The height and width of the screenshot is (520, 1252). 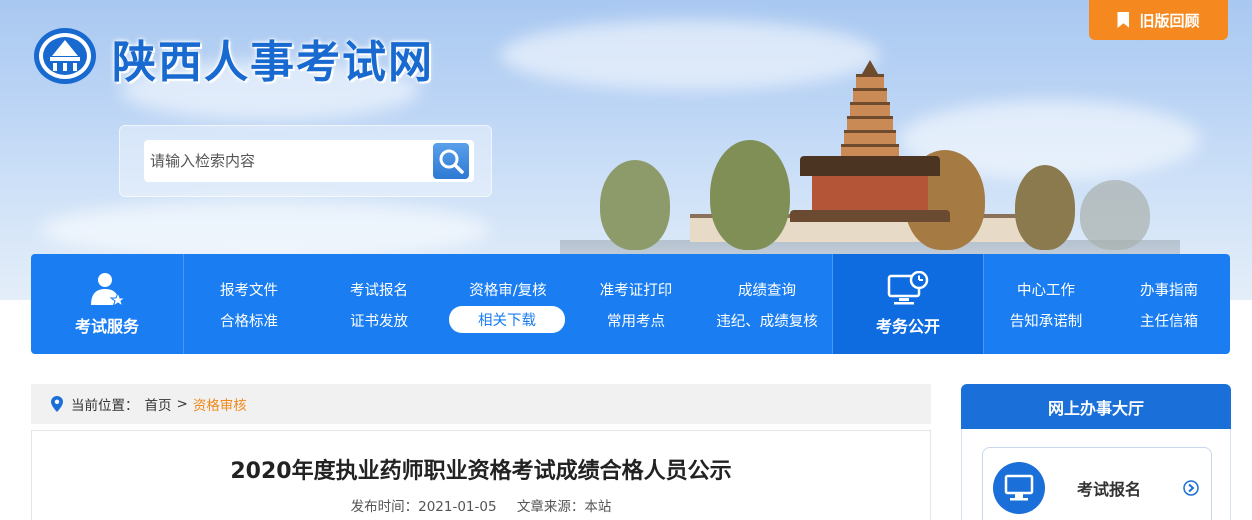 I want to click on nav-link-admission-print: 准考证打印, so click(x=636, y=289).